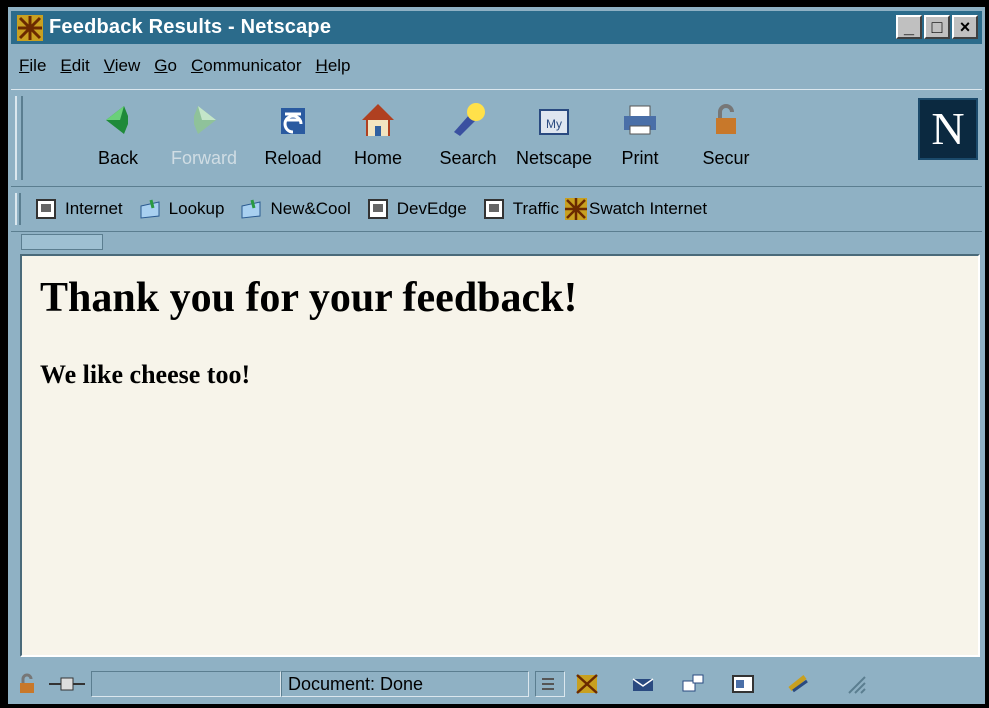 This screenshot has width=989, height=708. I want to click on menu-bar: File Edit View Go Communicator Help, so click(496, 66).